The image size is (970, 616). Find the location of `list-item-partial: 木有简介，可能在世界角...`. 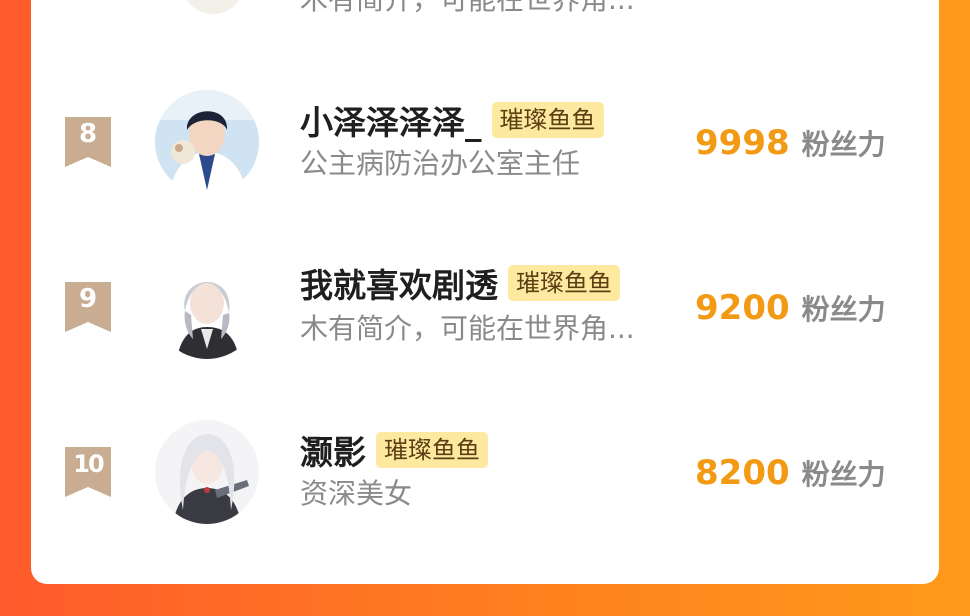

list-item-partial: 木有简介，可能在世界角... is located at coordinates (485, 45).